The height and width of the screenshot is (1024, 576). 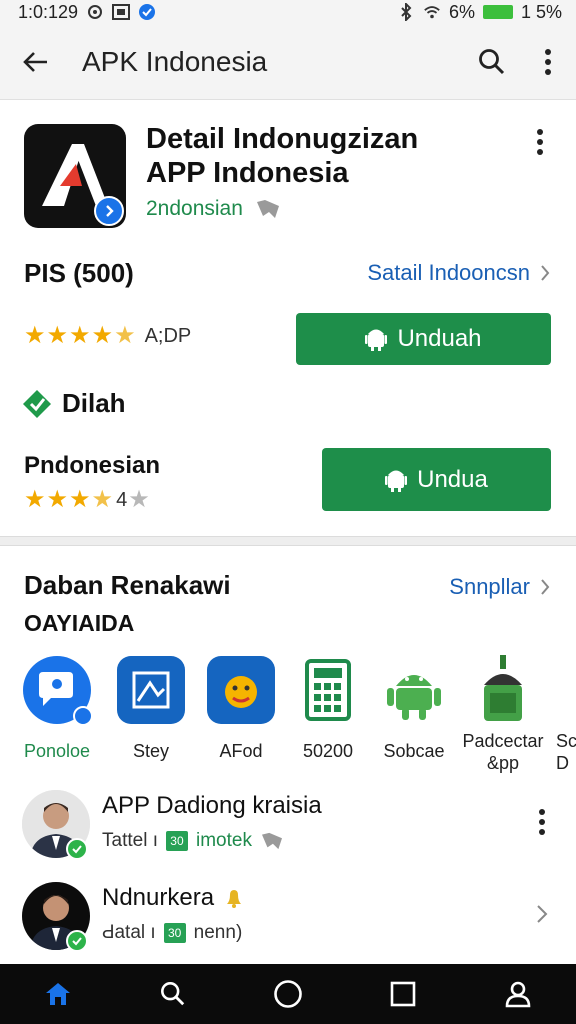 What do you see at coordinates (58, 691) in the screenshot?
I see `chat-app-icon` at bounding box center [58, 691].